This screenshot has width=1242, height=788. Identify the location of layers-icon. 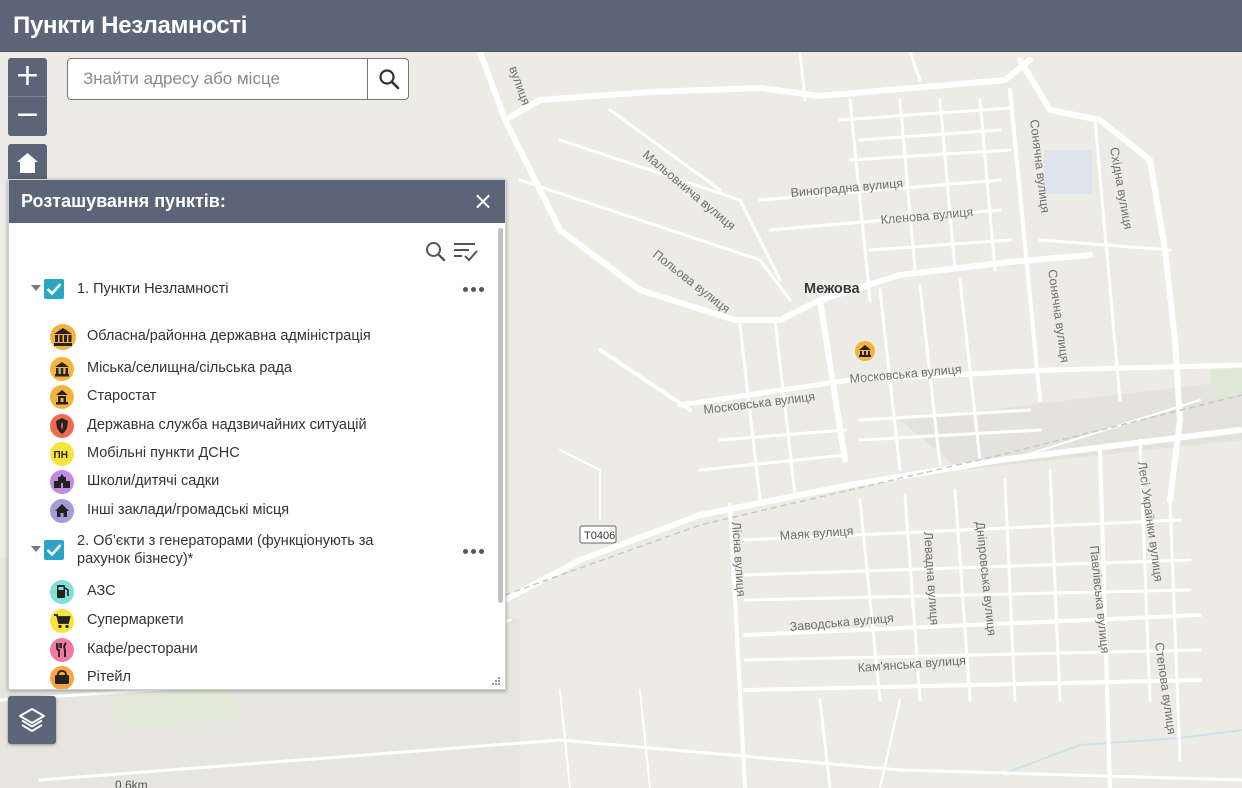
(32, 720).